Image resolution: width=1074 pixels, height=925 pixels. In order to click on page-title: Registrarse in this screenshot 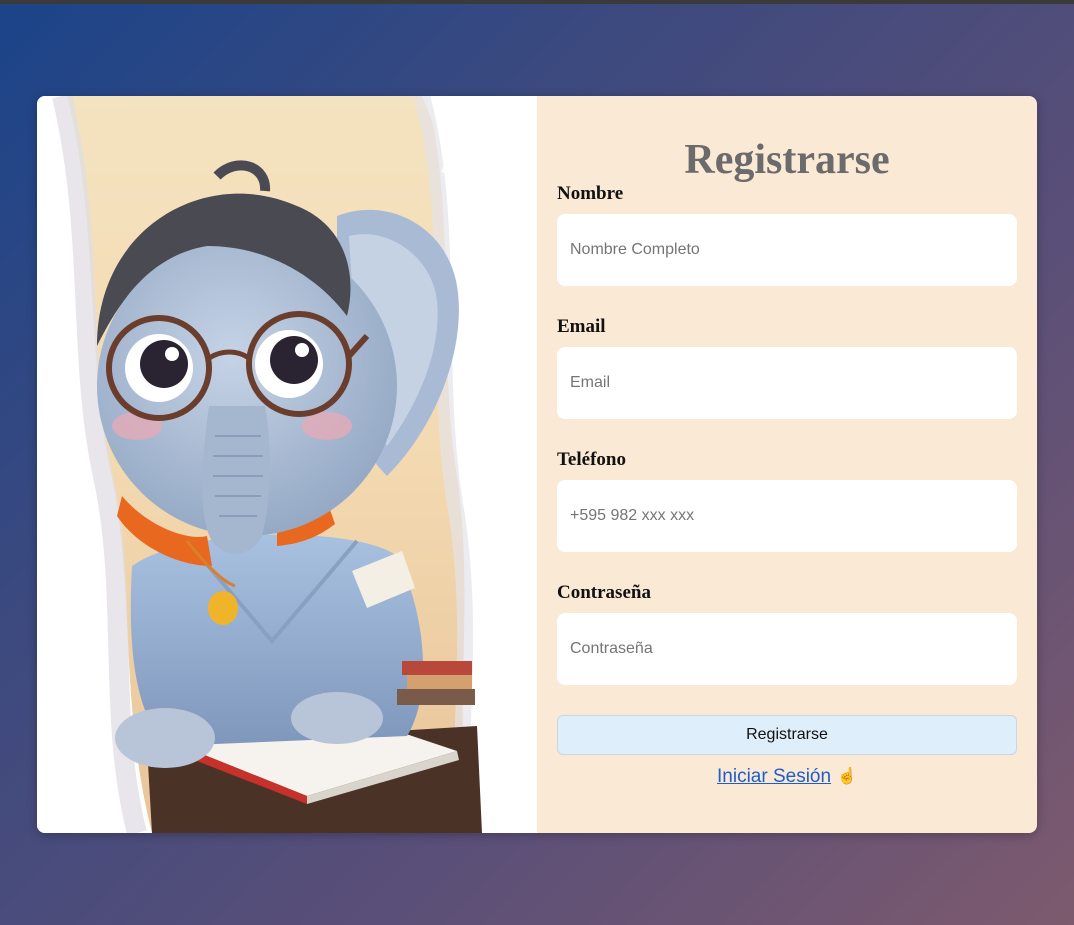, I will do `click(787, 160)`.